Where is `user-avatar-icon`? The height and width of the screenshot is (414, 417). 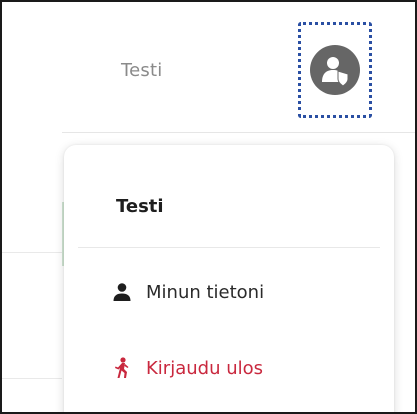
user-avatar-icon is located at coordinates (335, 72).